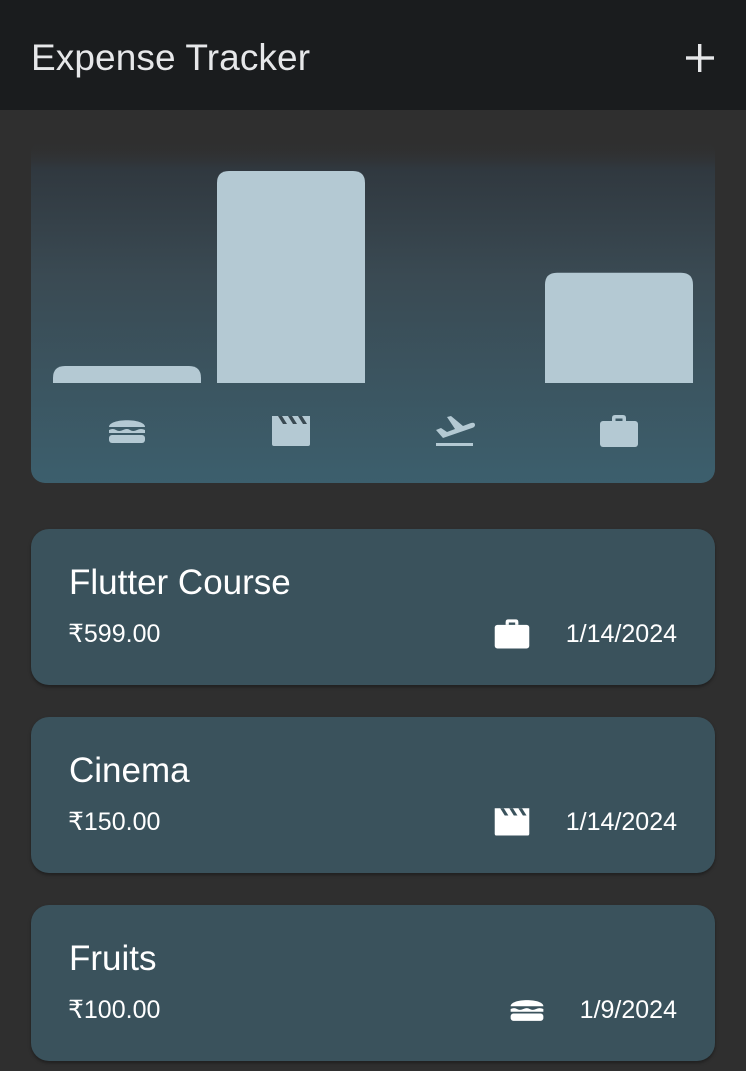 The width and height of the screenshot is (746, 1071). I want to click on chart-category-work, so click(619, 430).